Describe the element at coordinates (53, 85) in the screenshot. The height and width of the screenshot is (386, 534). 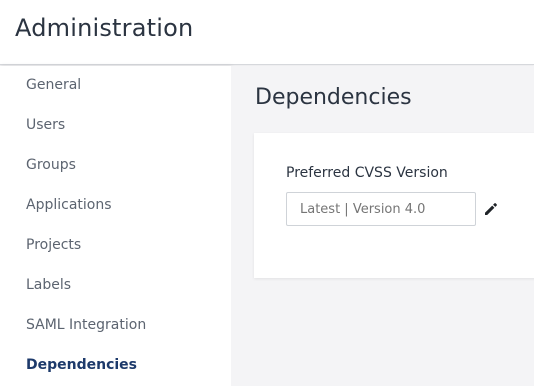
I see `sidebar-item-general: General` at that location.